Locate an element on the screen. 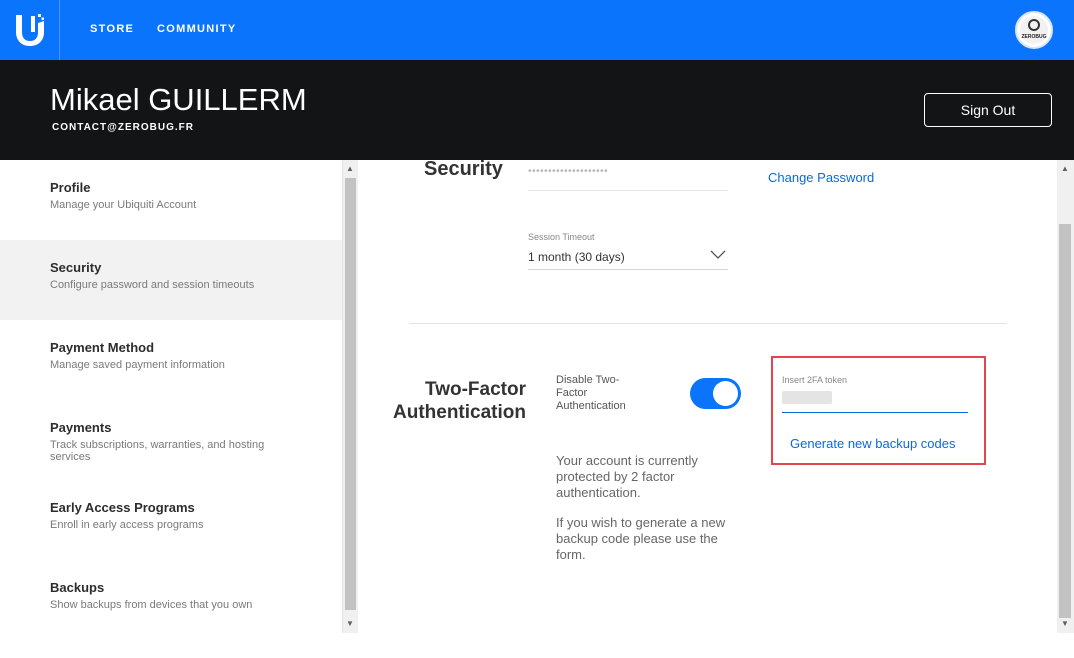 The width and height of the screenshot is (1074, 658). user-name: Mikael GUILLERM is located at coordinates (178, 99).